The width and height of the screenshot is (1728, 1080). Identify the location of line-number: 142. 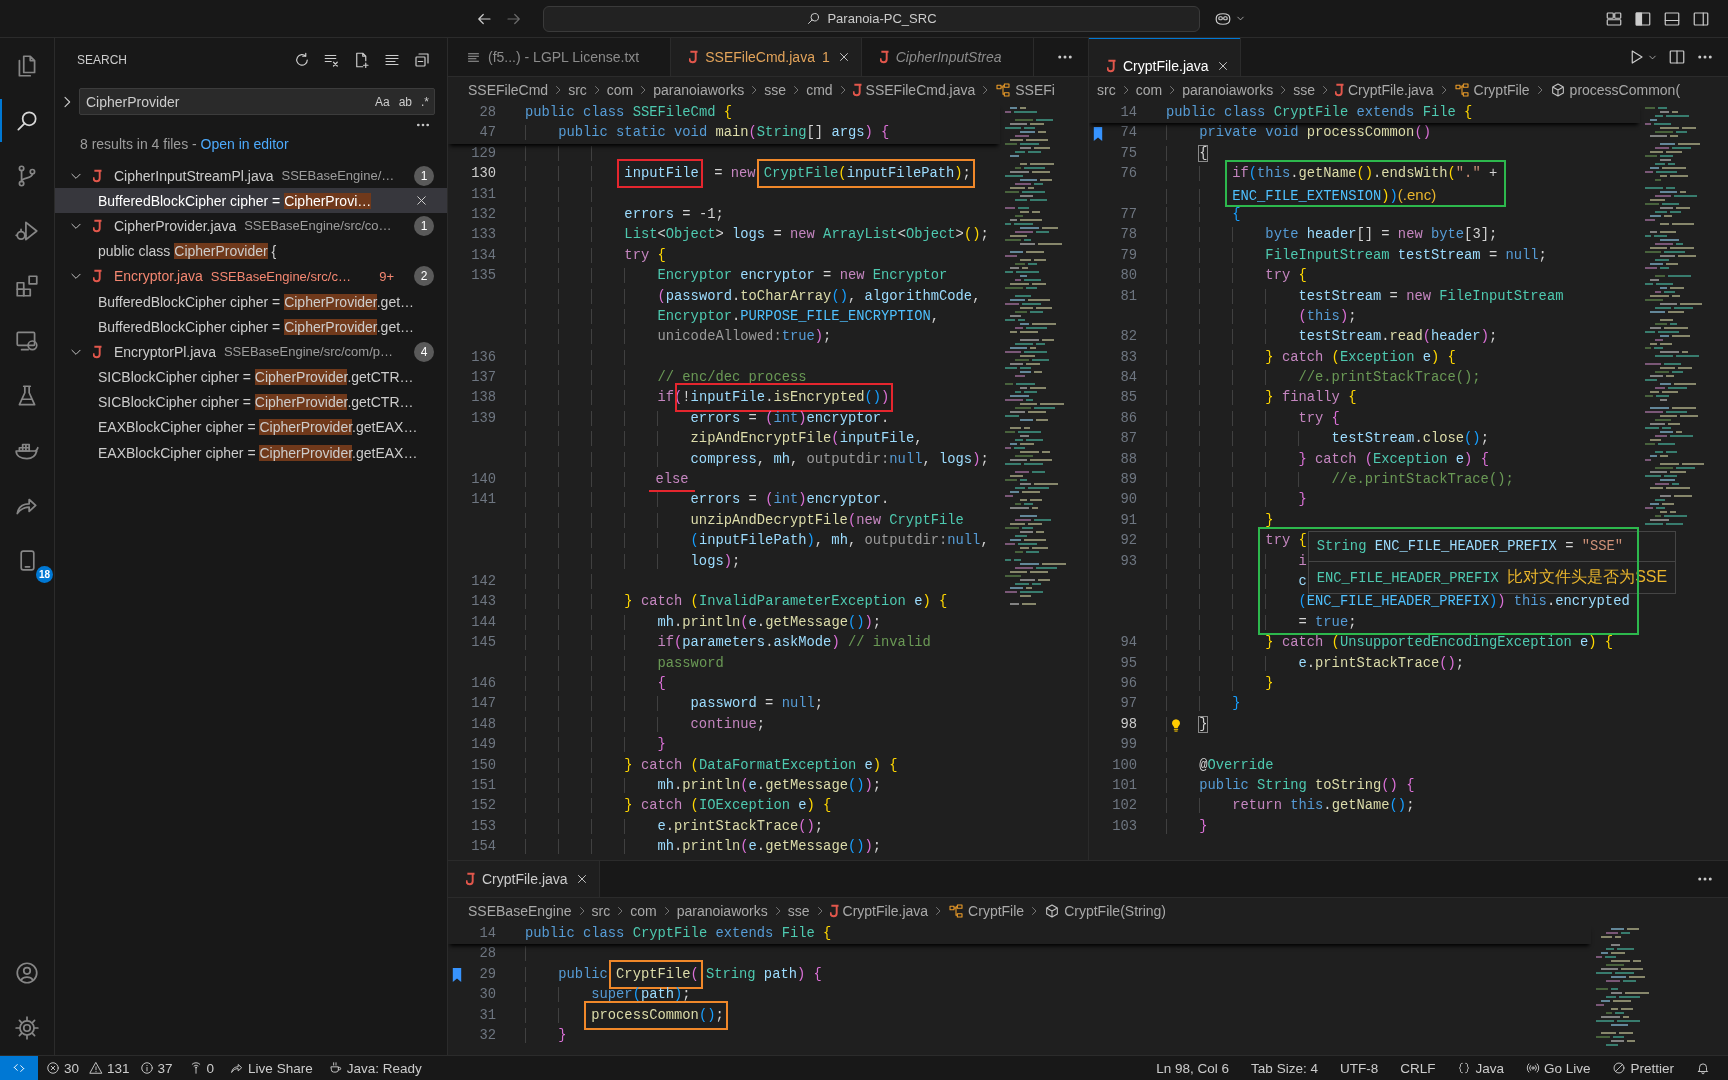
(483, 581).